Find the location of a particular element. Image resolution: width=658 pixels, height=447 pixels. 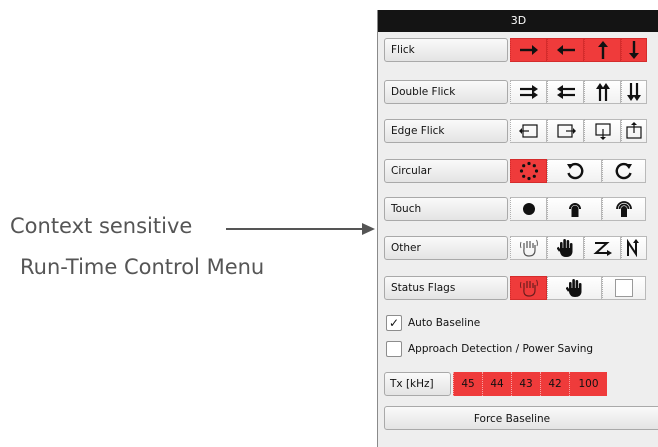

touch-hold-toggle is located at coordinates (624, 209).